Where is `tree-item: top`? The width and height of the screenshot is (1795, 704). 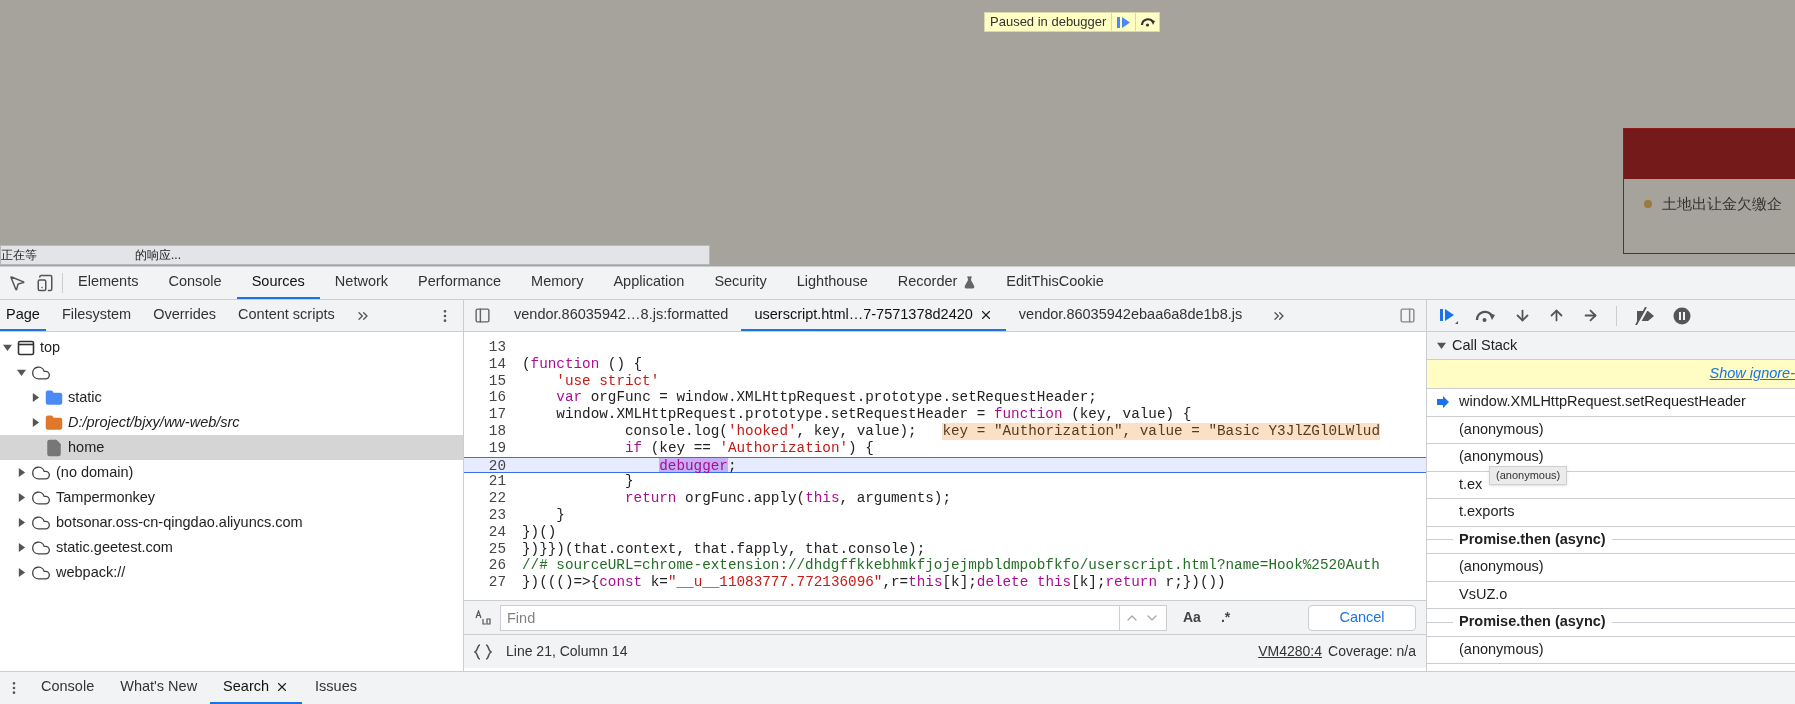 tree-item: top is located at coordinates (231, 347).